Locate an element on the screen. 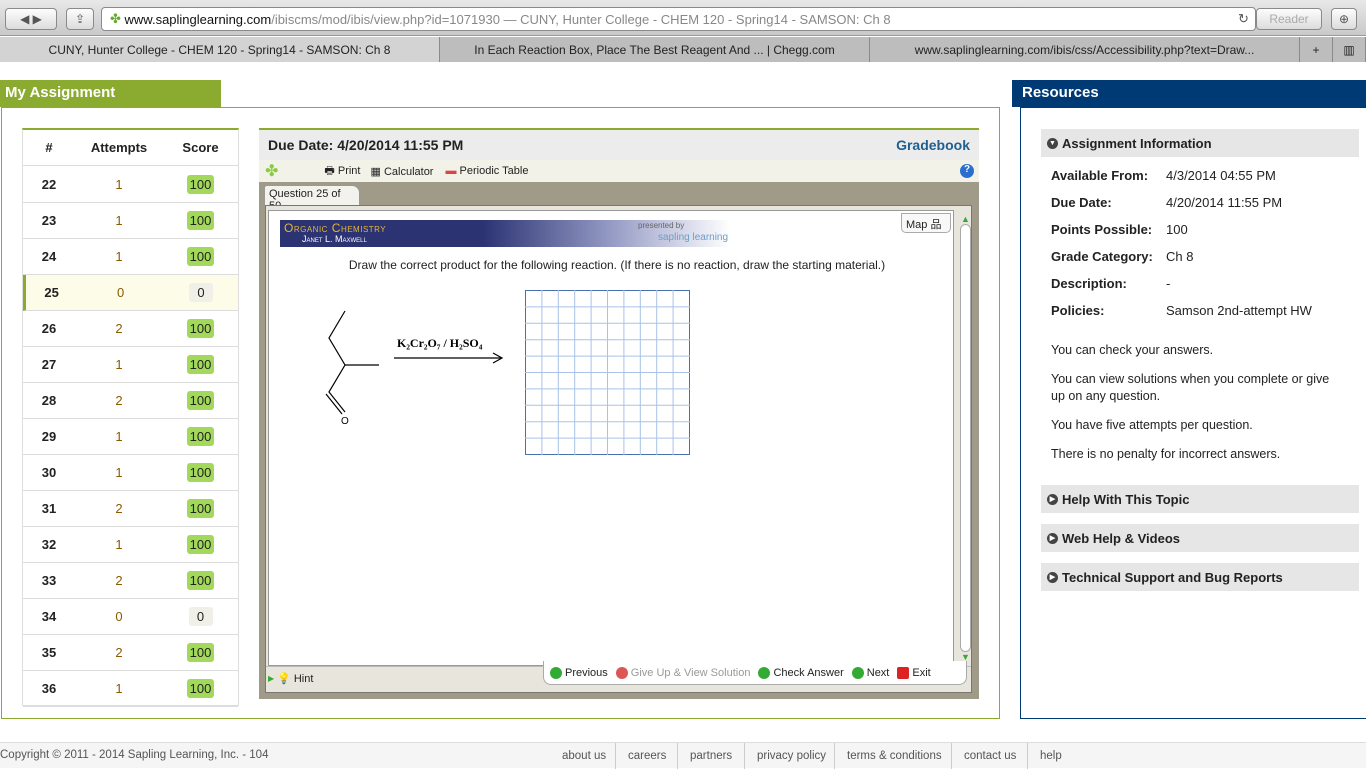 This screenshot has width=1366, height=769. presented-by: presented by is located at coordinates (661, 225).